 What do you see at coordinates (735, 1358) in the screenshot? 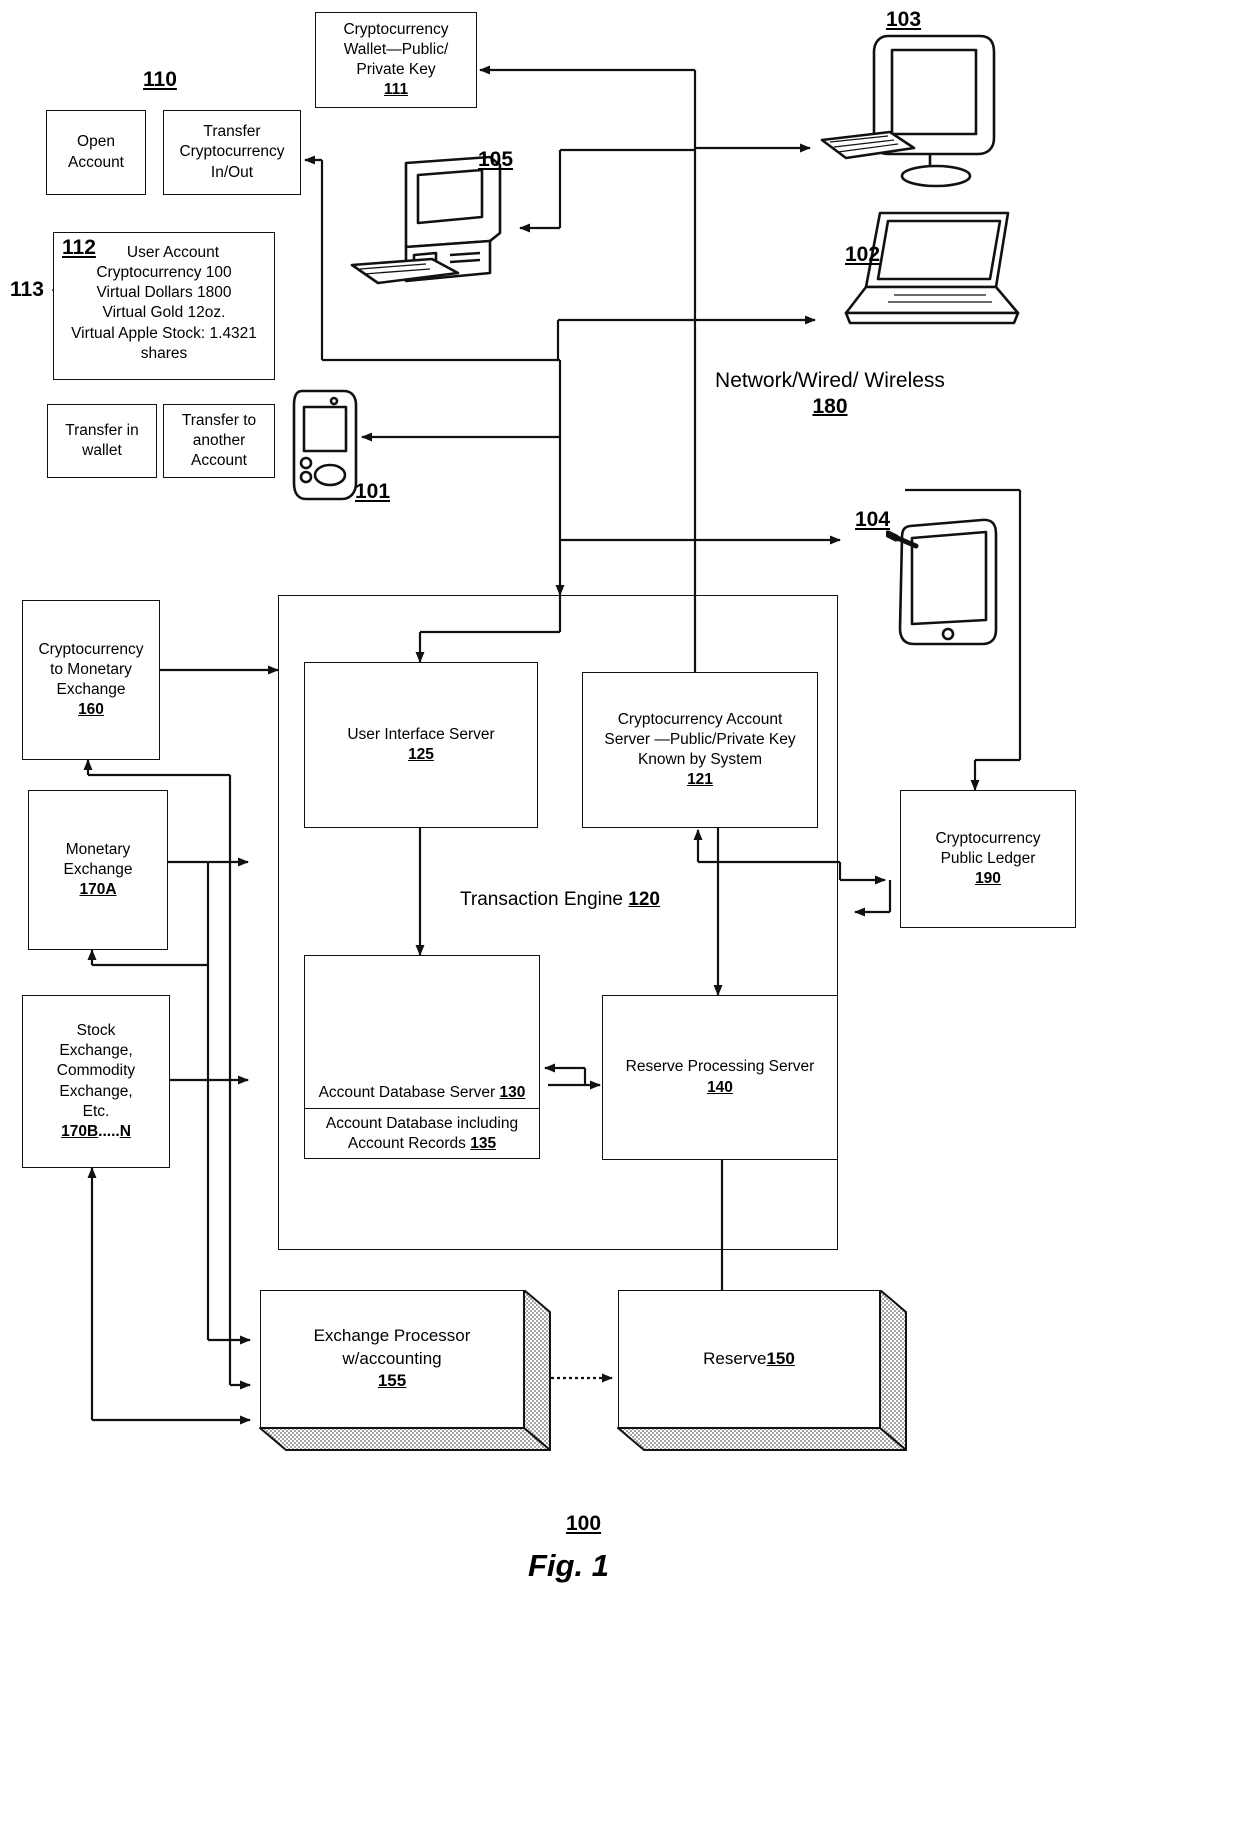
I see `reserve-label: Reserve` at bounding box center [735, 1358].